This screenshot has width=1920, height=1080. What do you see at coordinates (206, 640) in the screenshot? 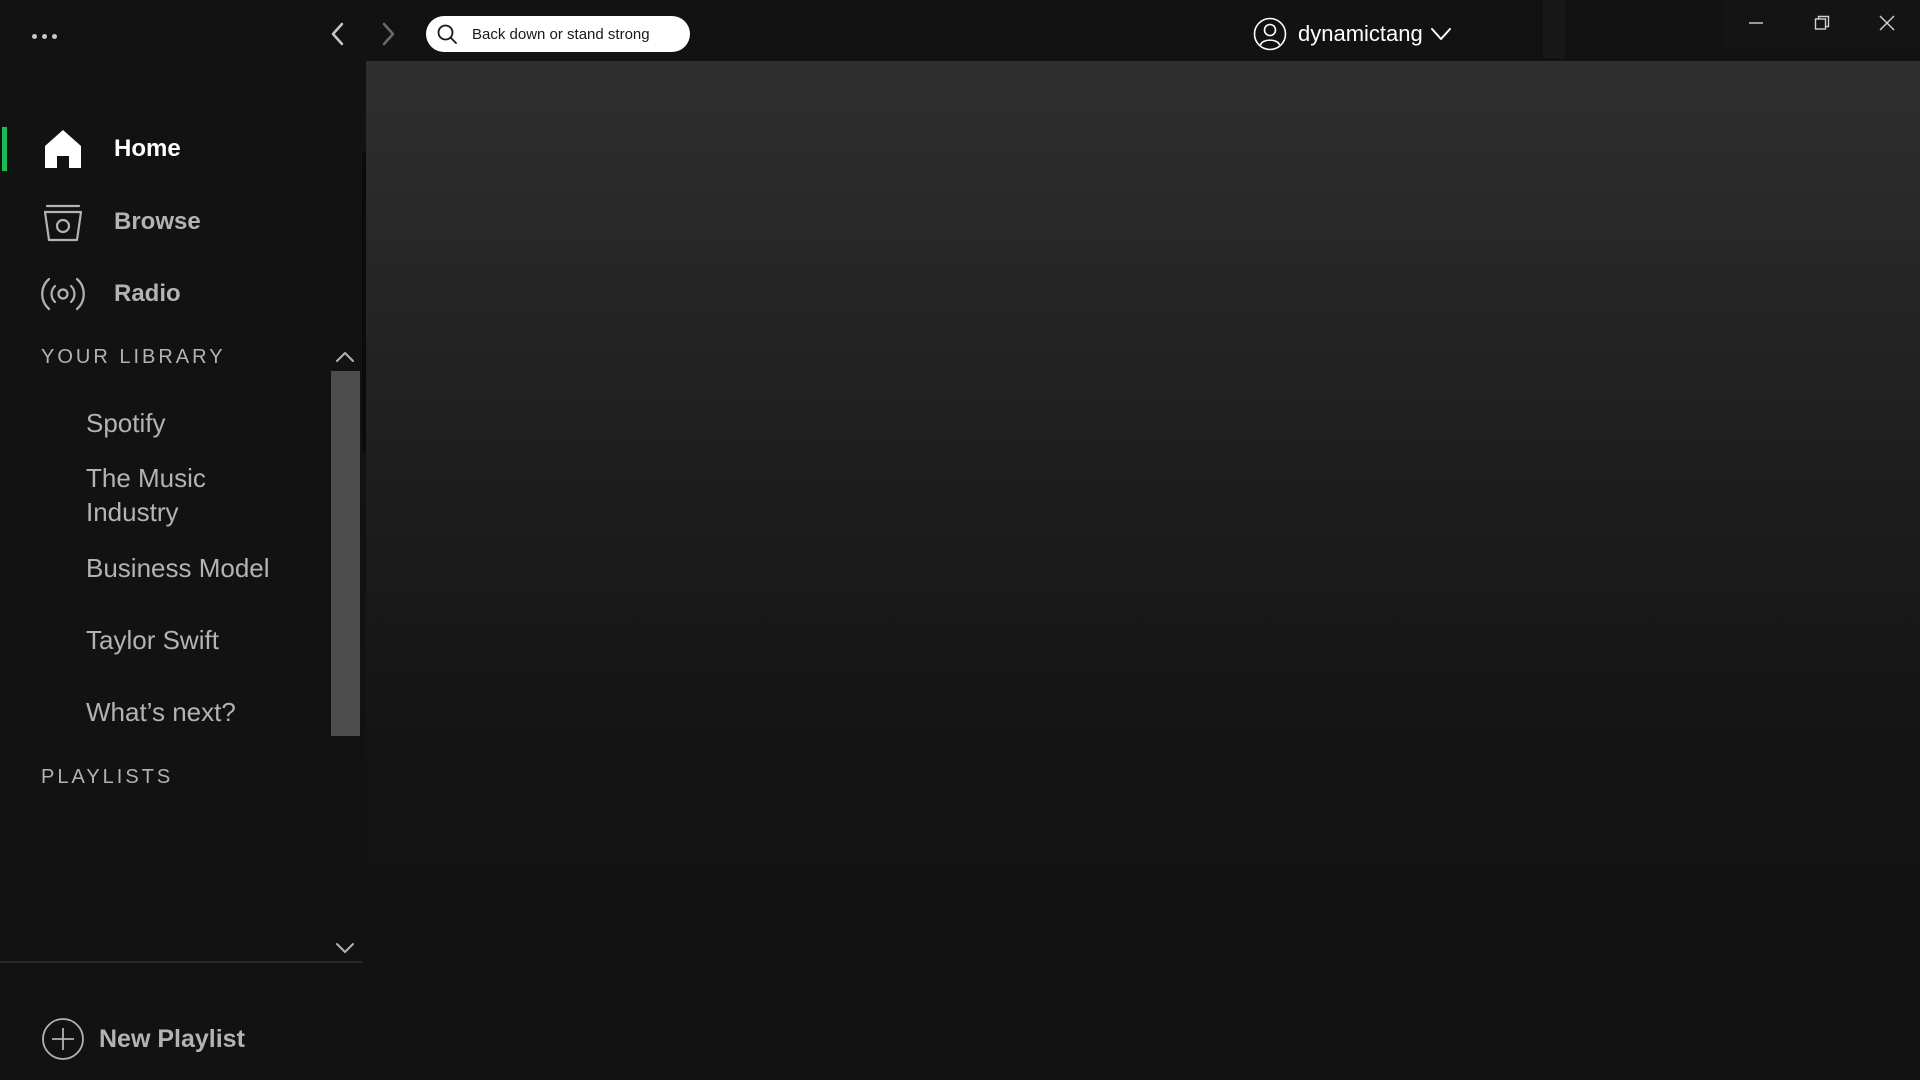
I see `library-item: Taylor Swift` at bounding box center [206, 640].